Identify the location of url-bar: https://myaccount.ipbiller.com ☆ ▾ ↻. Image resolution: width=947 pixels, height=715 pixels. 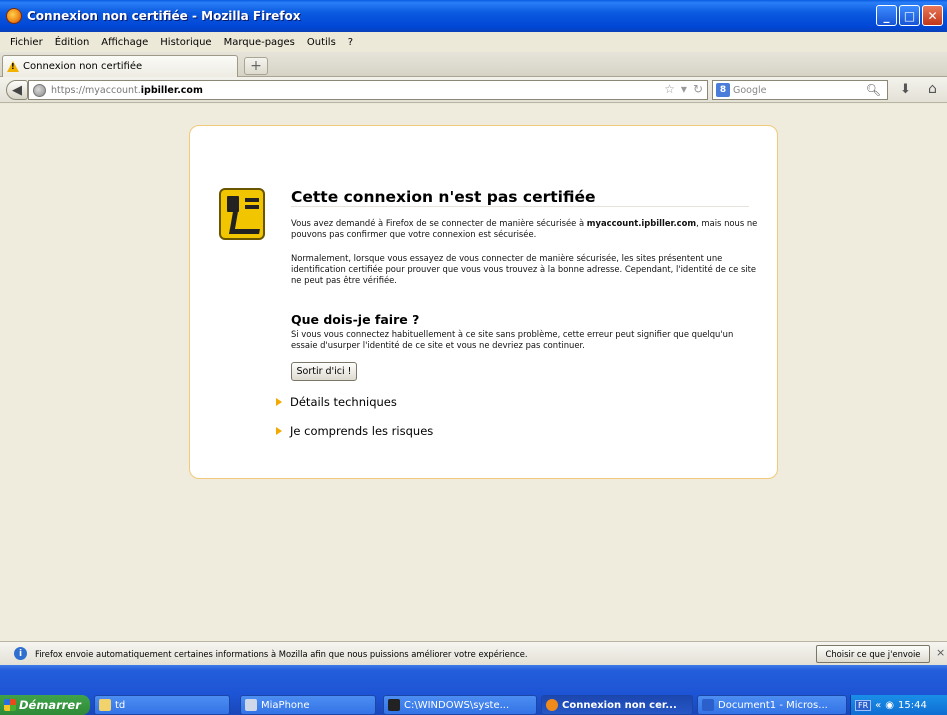
(368, 90).